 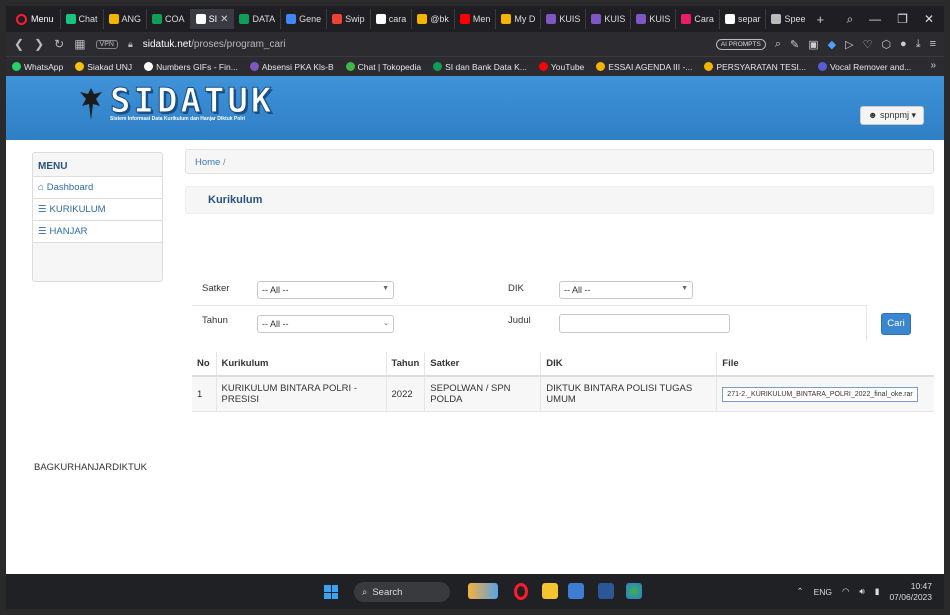 I want to click on volume-icon: 🔊︎, so click(x=861, y=591).